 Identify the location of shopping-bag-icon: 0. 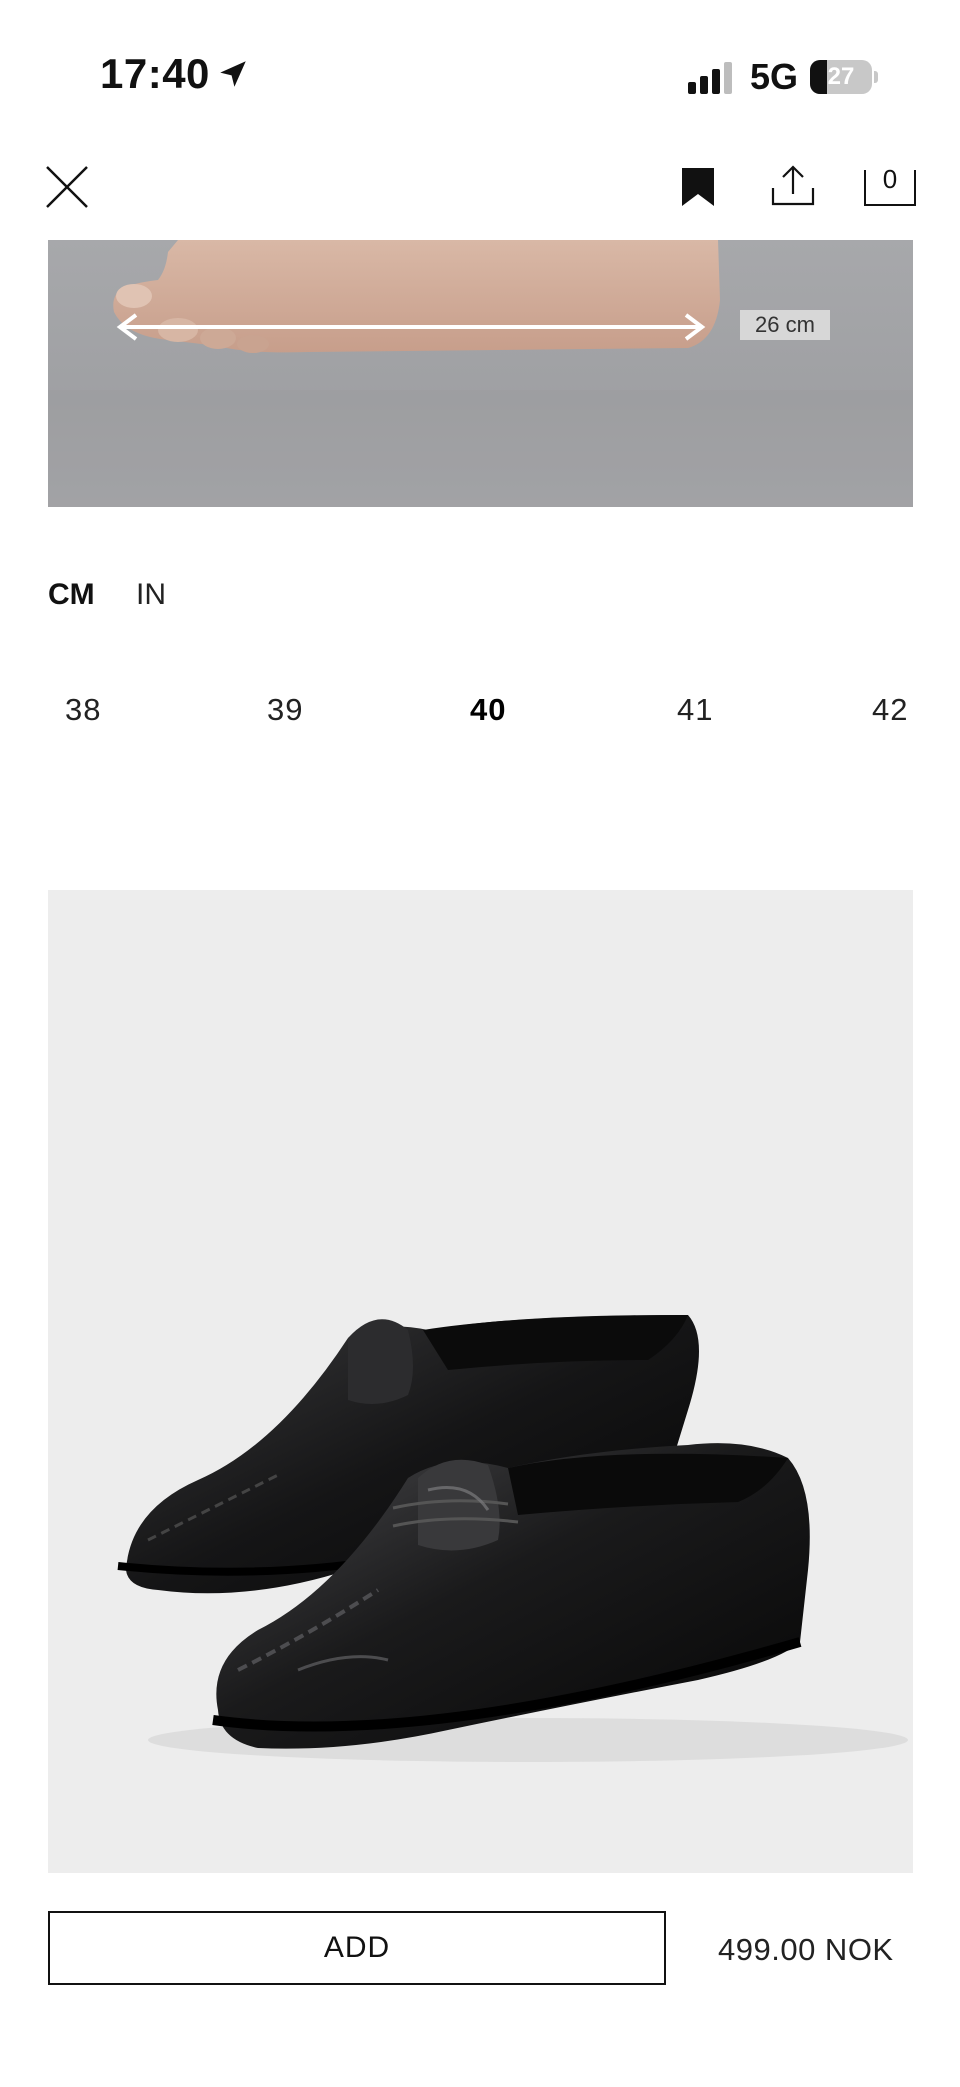
(890, 185).